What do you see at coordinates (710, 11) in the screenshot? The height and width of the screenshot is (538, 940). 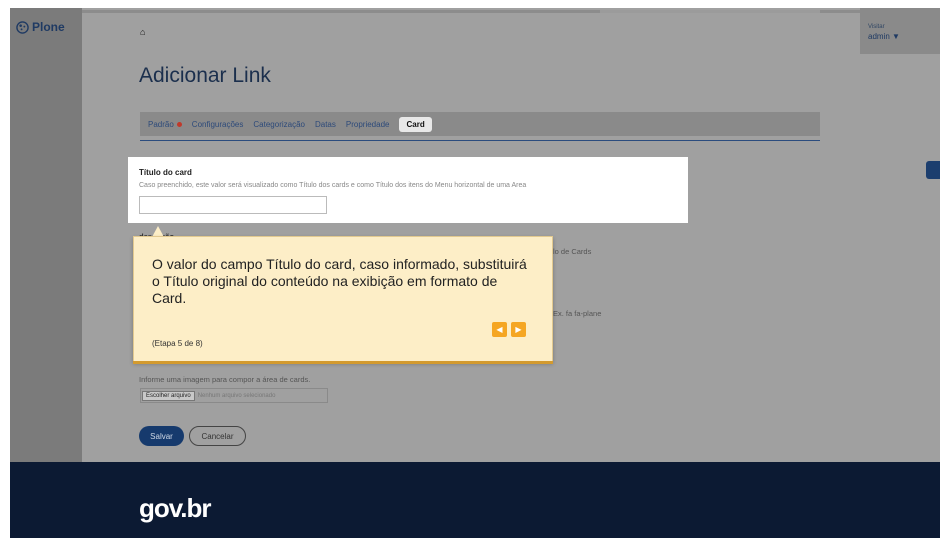 I see `top-divider-right` at bounding box center [710, 11].